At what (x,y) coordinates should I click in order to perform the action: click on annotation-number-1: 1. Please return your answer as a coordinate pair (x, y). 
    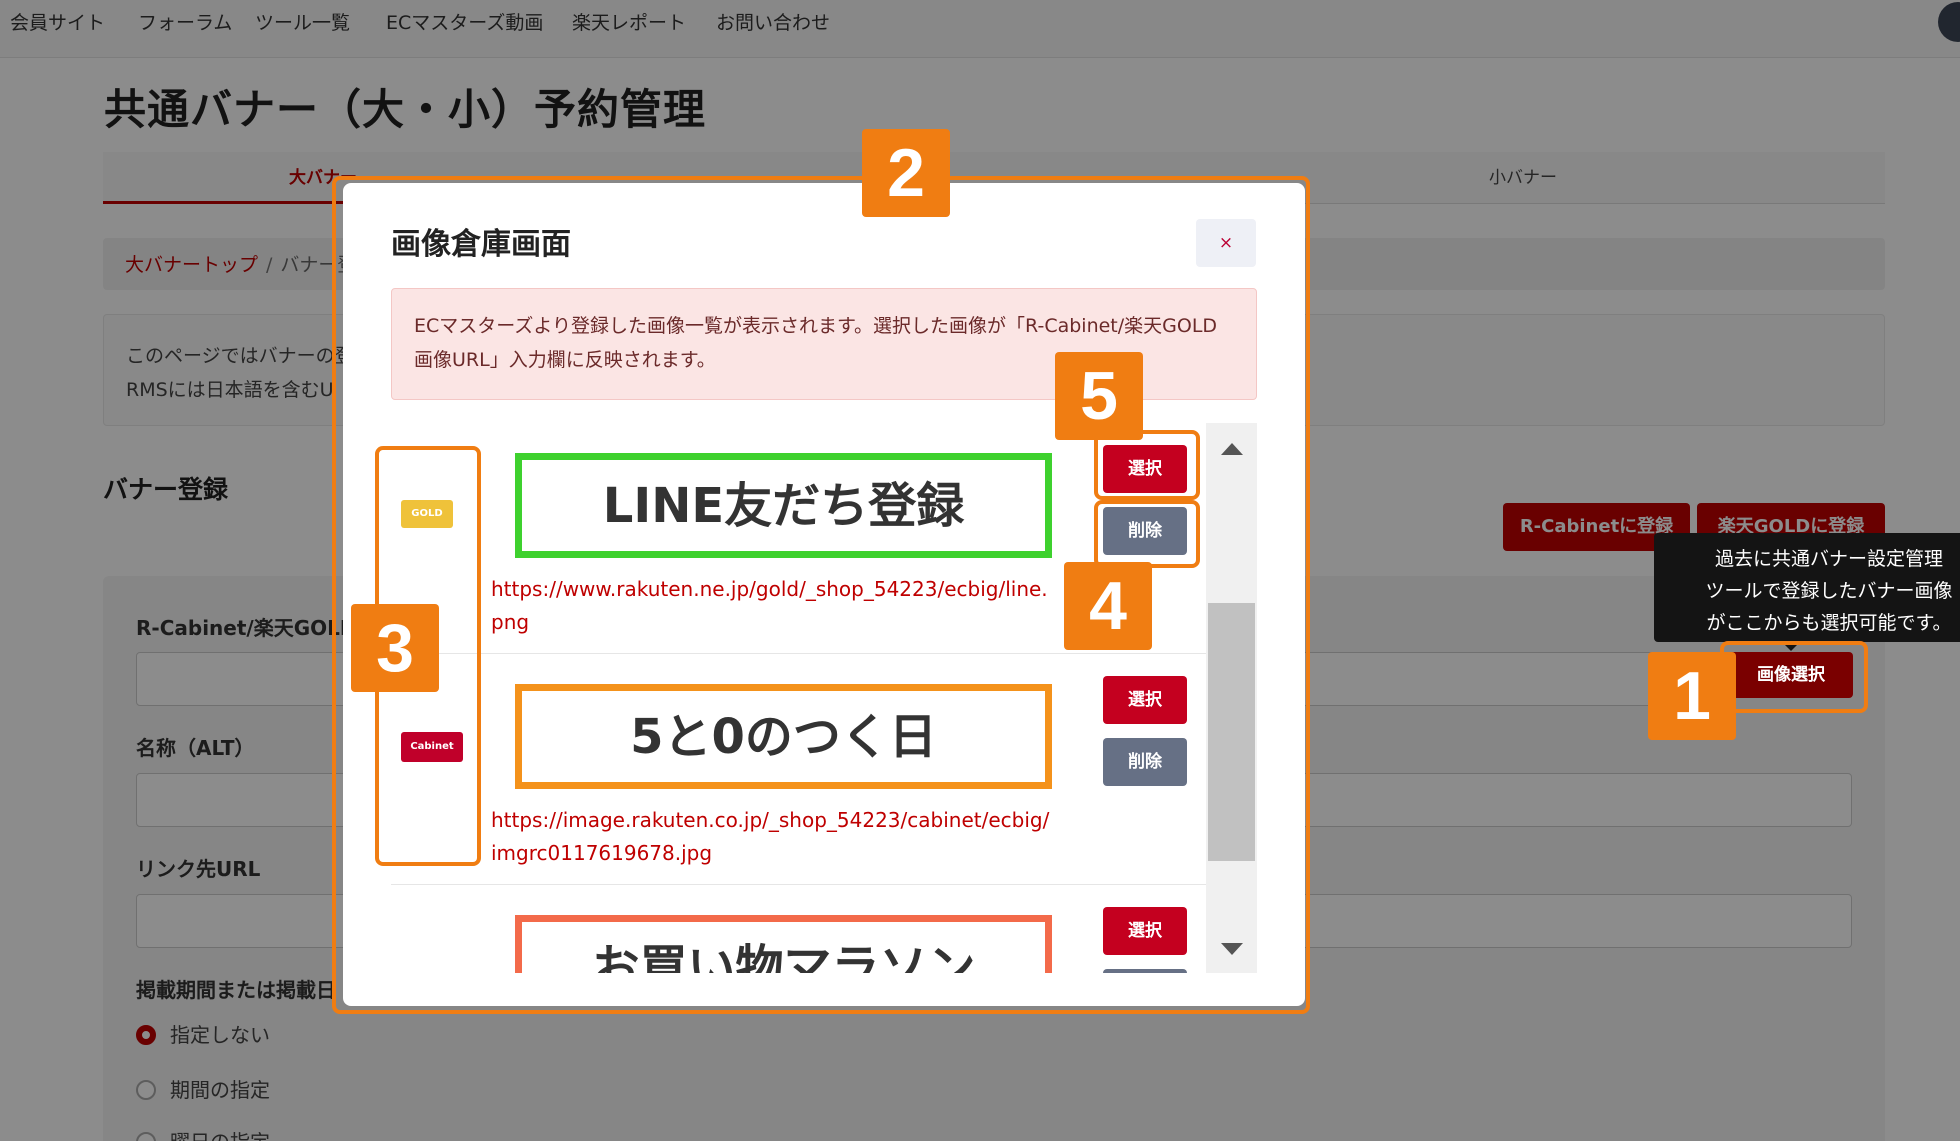
    Looking at the image, I should click on (1692, 696).